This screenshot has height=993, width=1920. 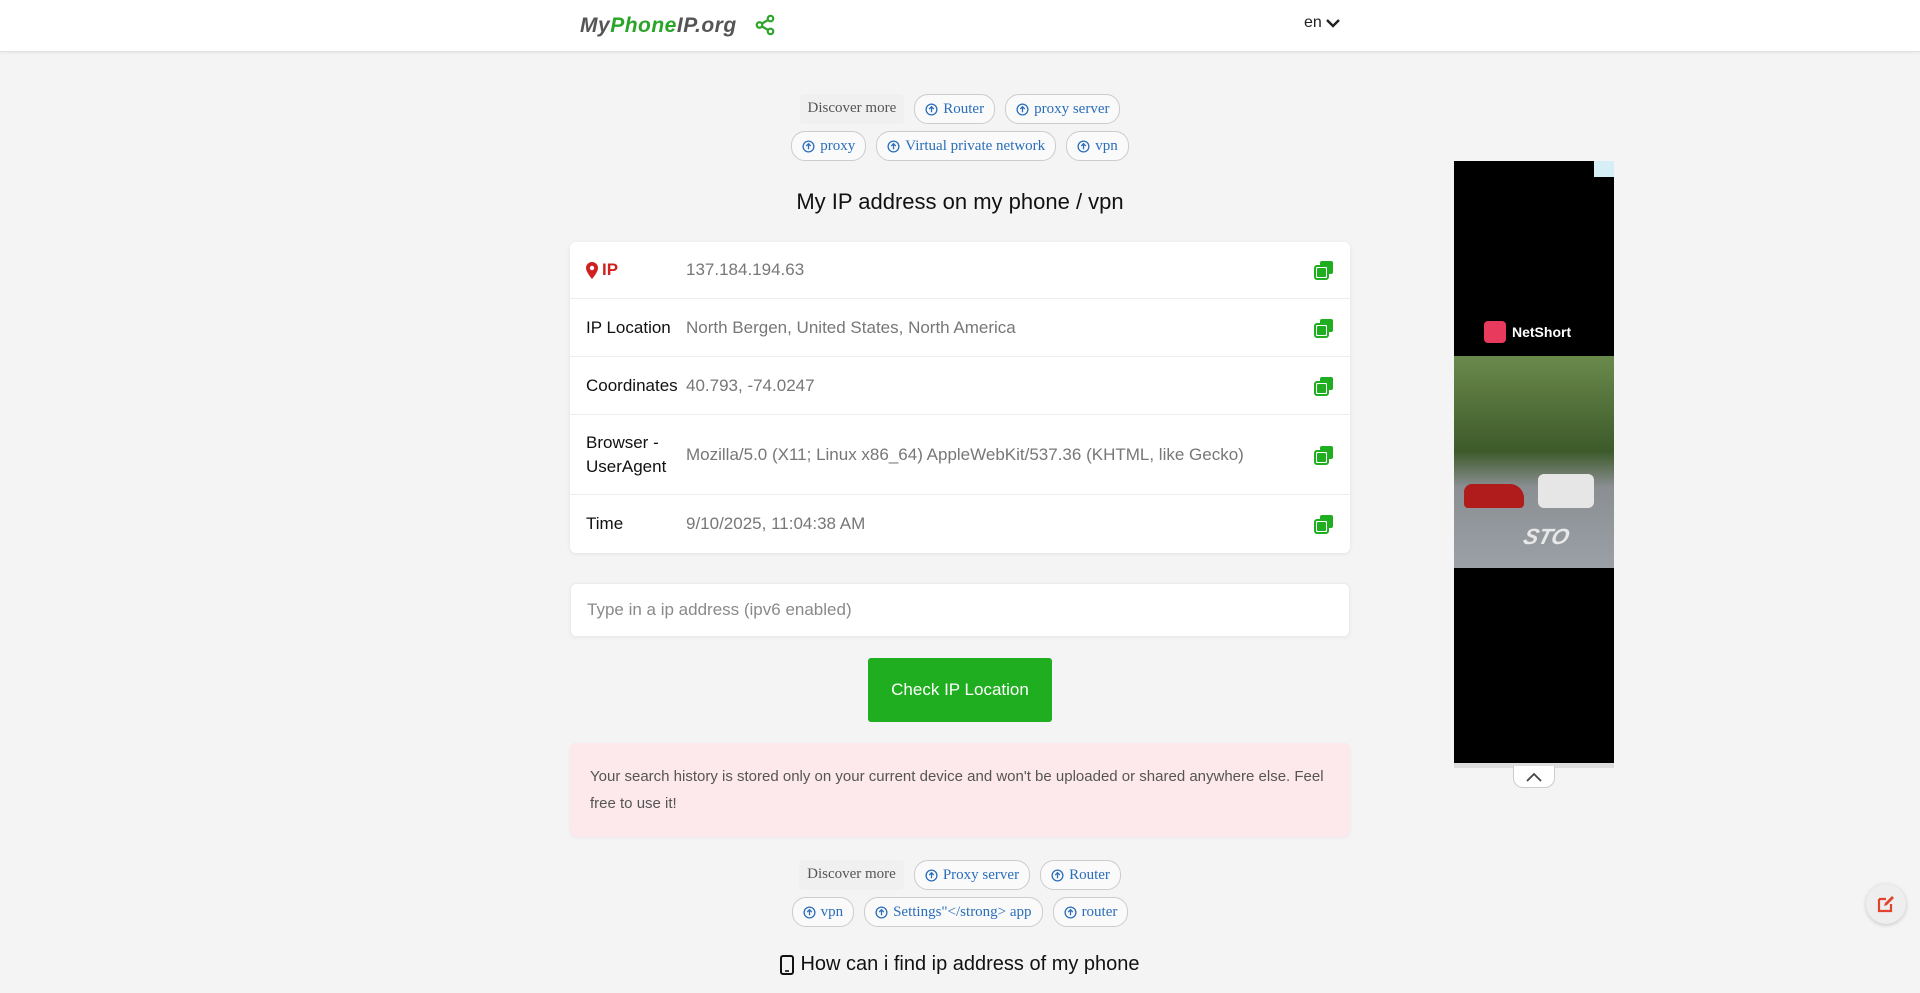 I want to click on check-ip-location-button: Check IP Location, so click(x=960, y=690).